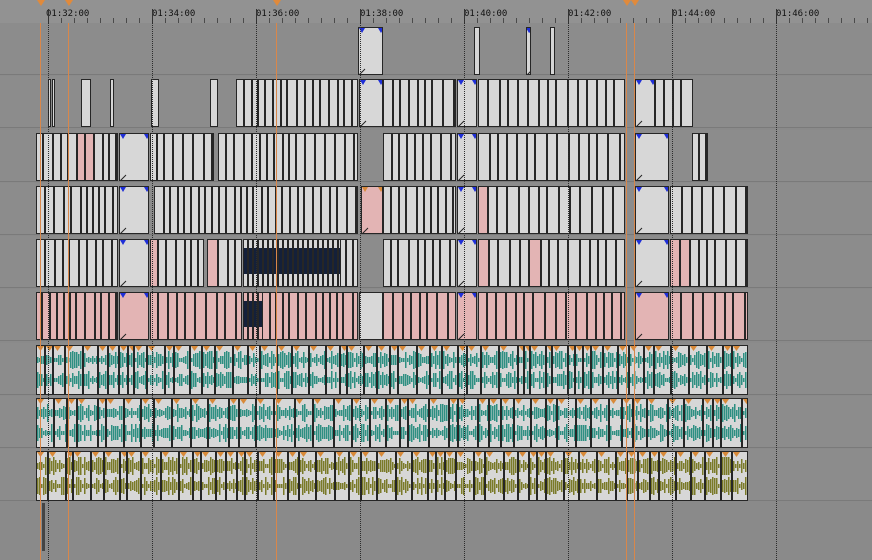 The height and width of the screenshot is (560, 872). I want to click on marker-flag-icon, so click(277, 3).